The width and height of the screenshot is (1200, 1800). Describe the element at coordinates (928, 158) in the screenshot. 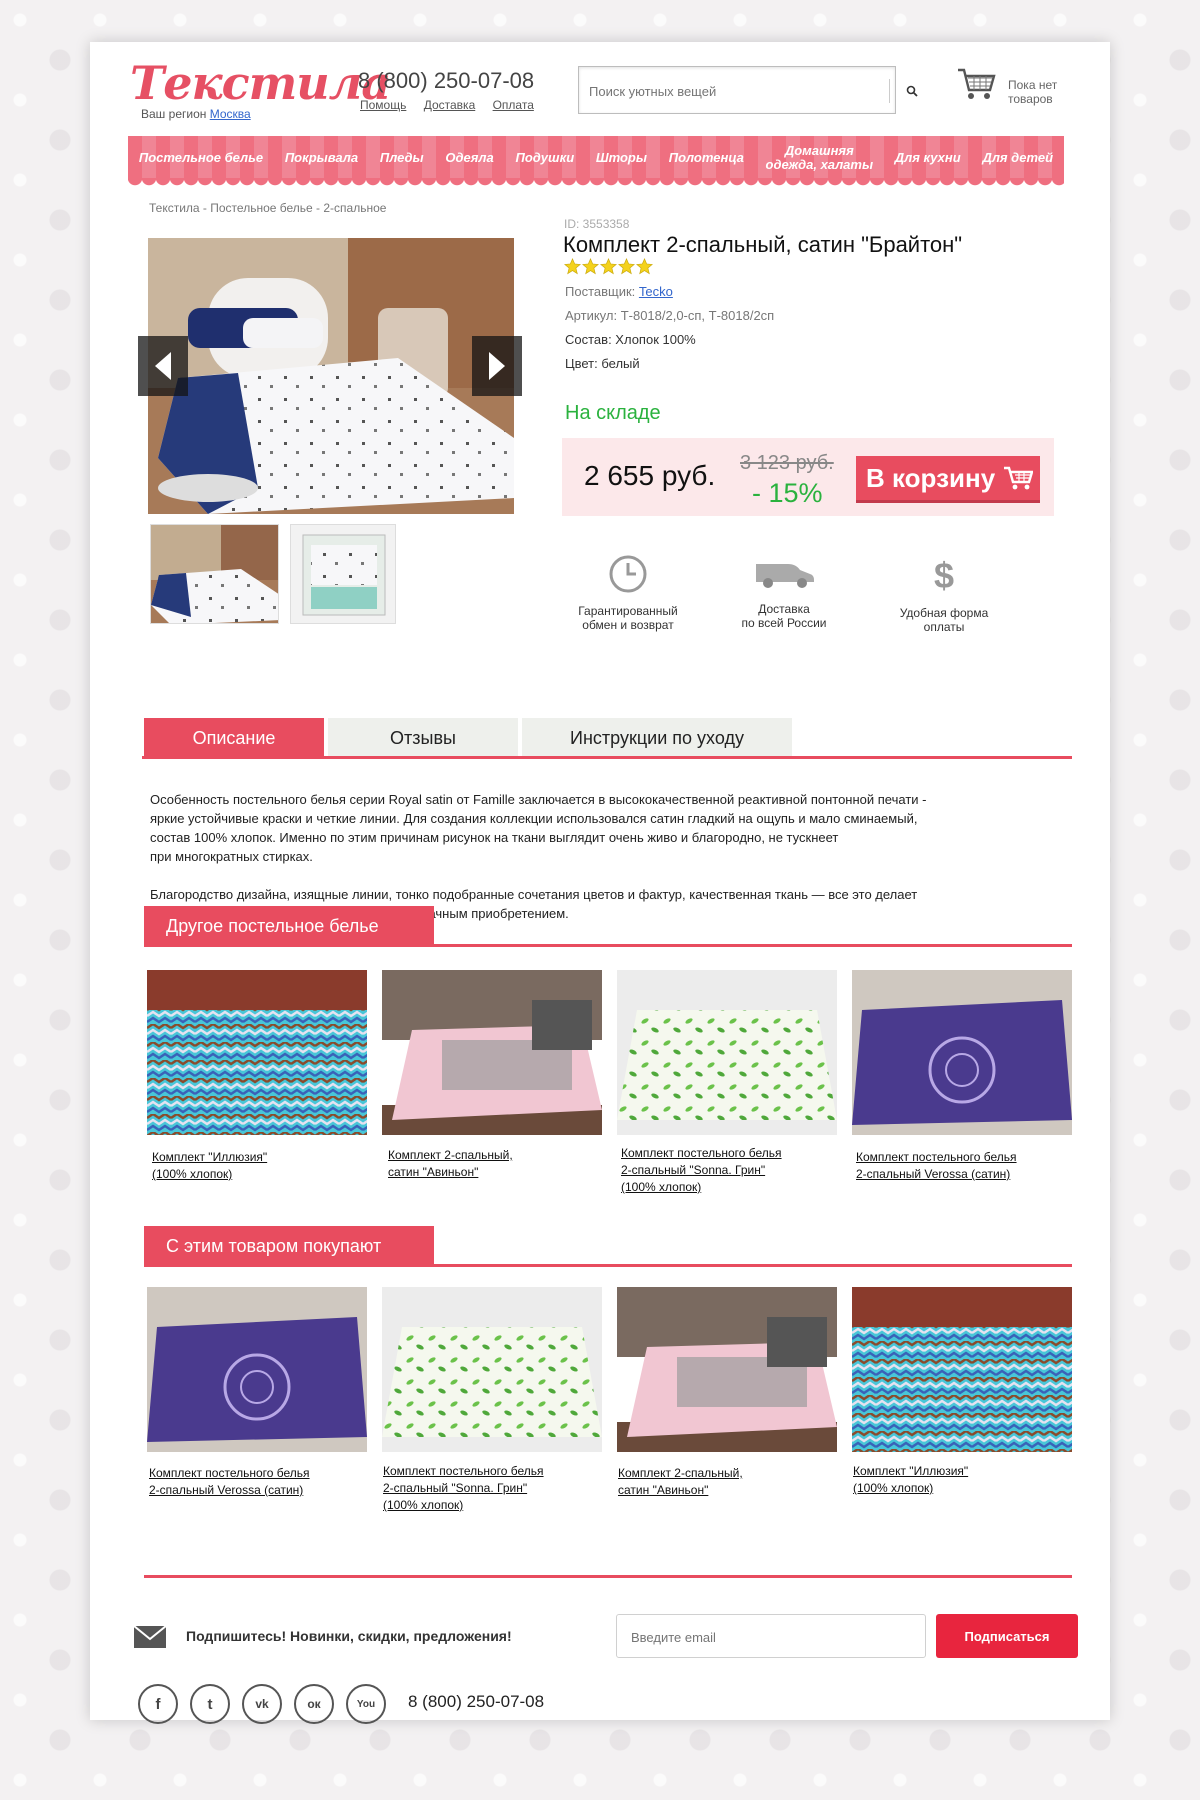

I see `nav-item-kitchen: Для кухни` at that location.